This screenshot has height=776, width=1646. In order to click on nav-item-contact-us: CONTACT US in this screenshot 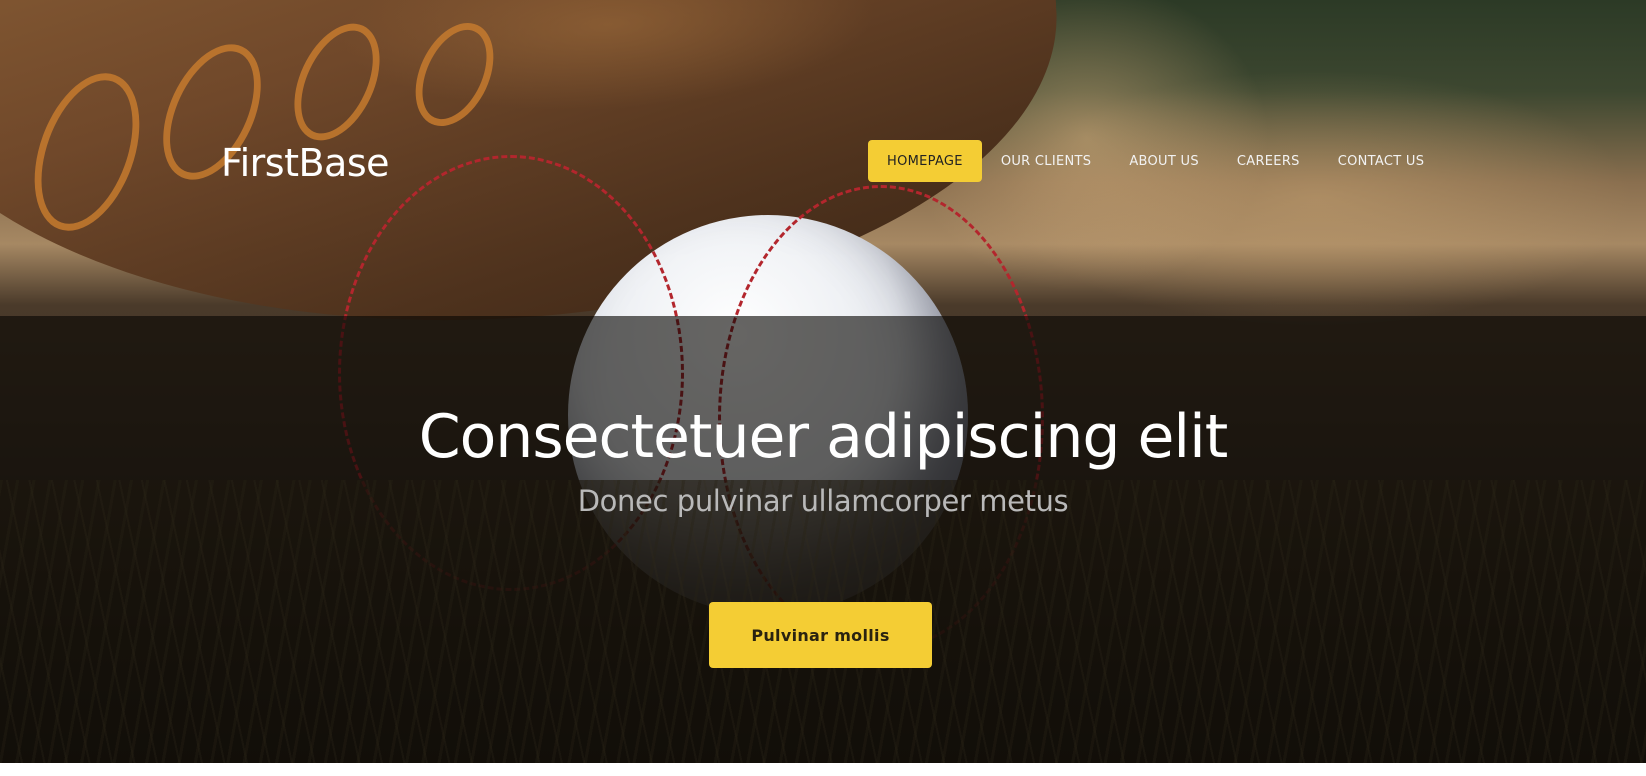, I will do `click(1381, 161)`.